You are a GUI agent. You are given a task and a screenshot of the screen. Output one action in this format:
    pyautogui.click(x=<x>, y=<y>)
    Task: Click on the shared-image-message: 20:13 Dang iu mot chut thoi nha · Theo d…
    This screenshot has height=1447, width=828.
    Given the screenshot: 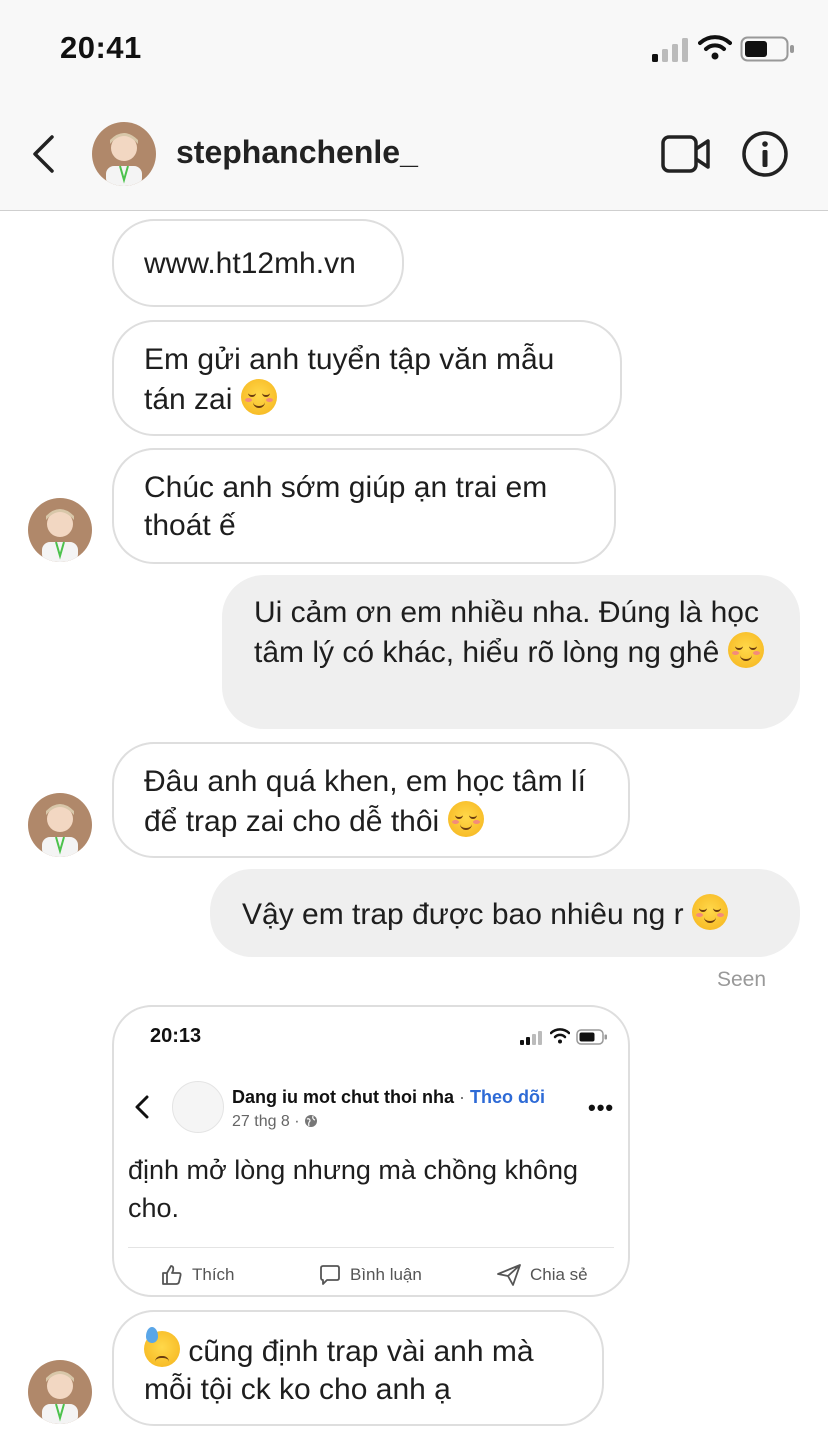 What is the action you would take?
    pyautogui.click(x=371, y=1151)
    